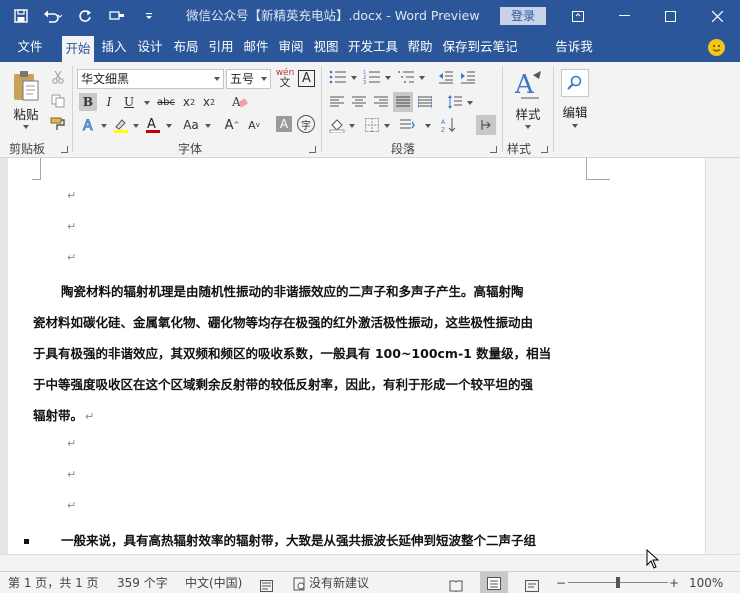 The height and width of the screenshot is (593, 740). I want to click on font-color-icon: A, so click(153, 125).